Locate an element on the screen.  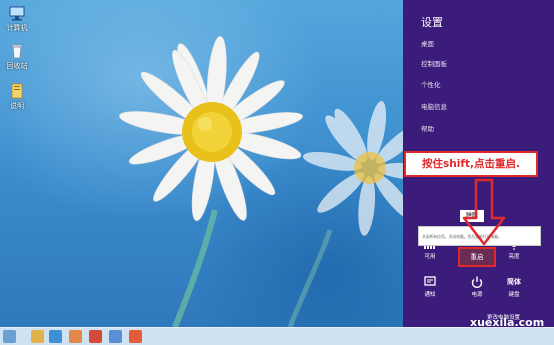
power-icon is located at coordinates (477, 282).